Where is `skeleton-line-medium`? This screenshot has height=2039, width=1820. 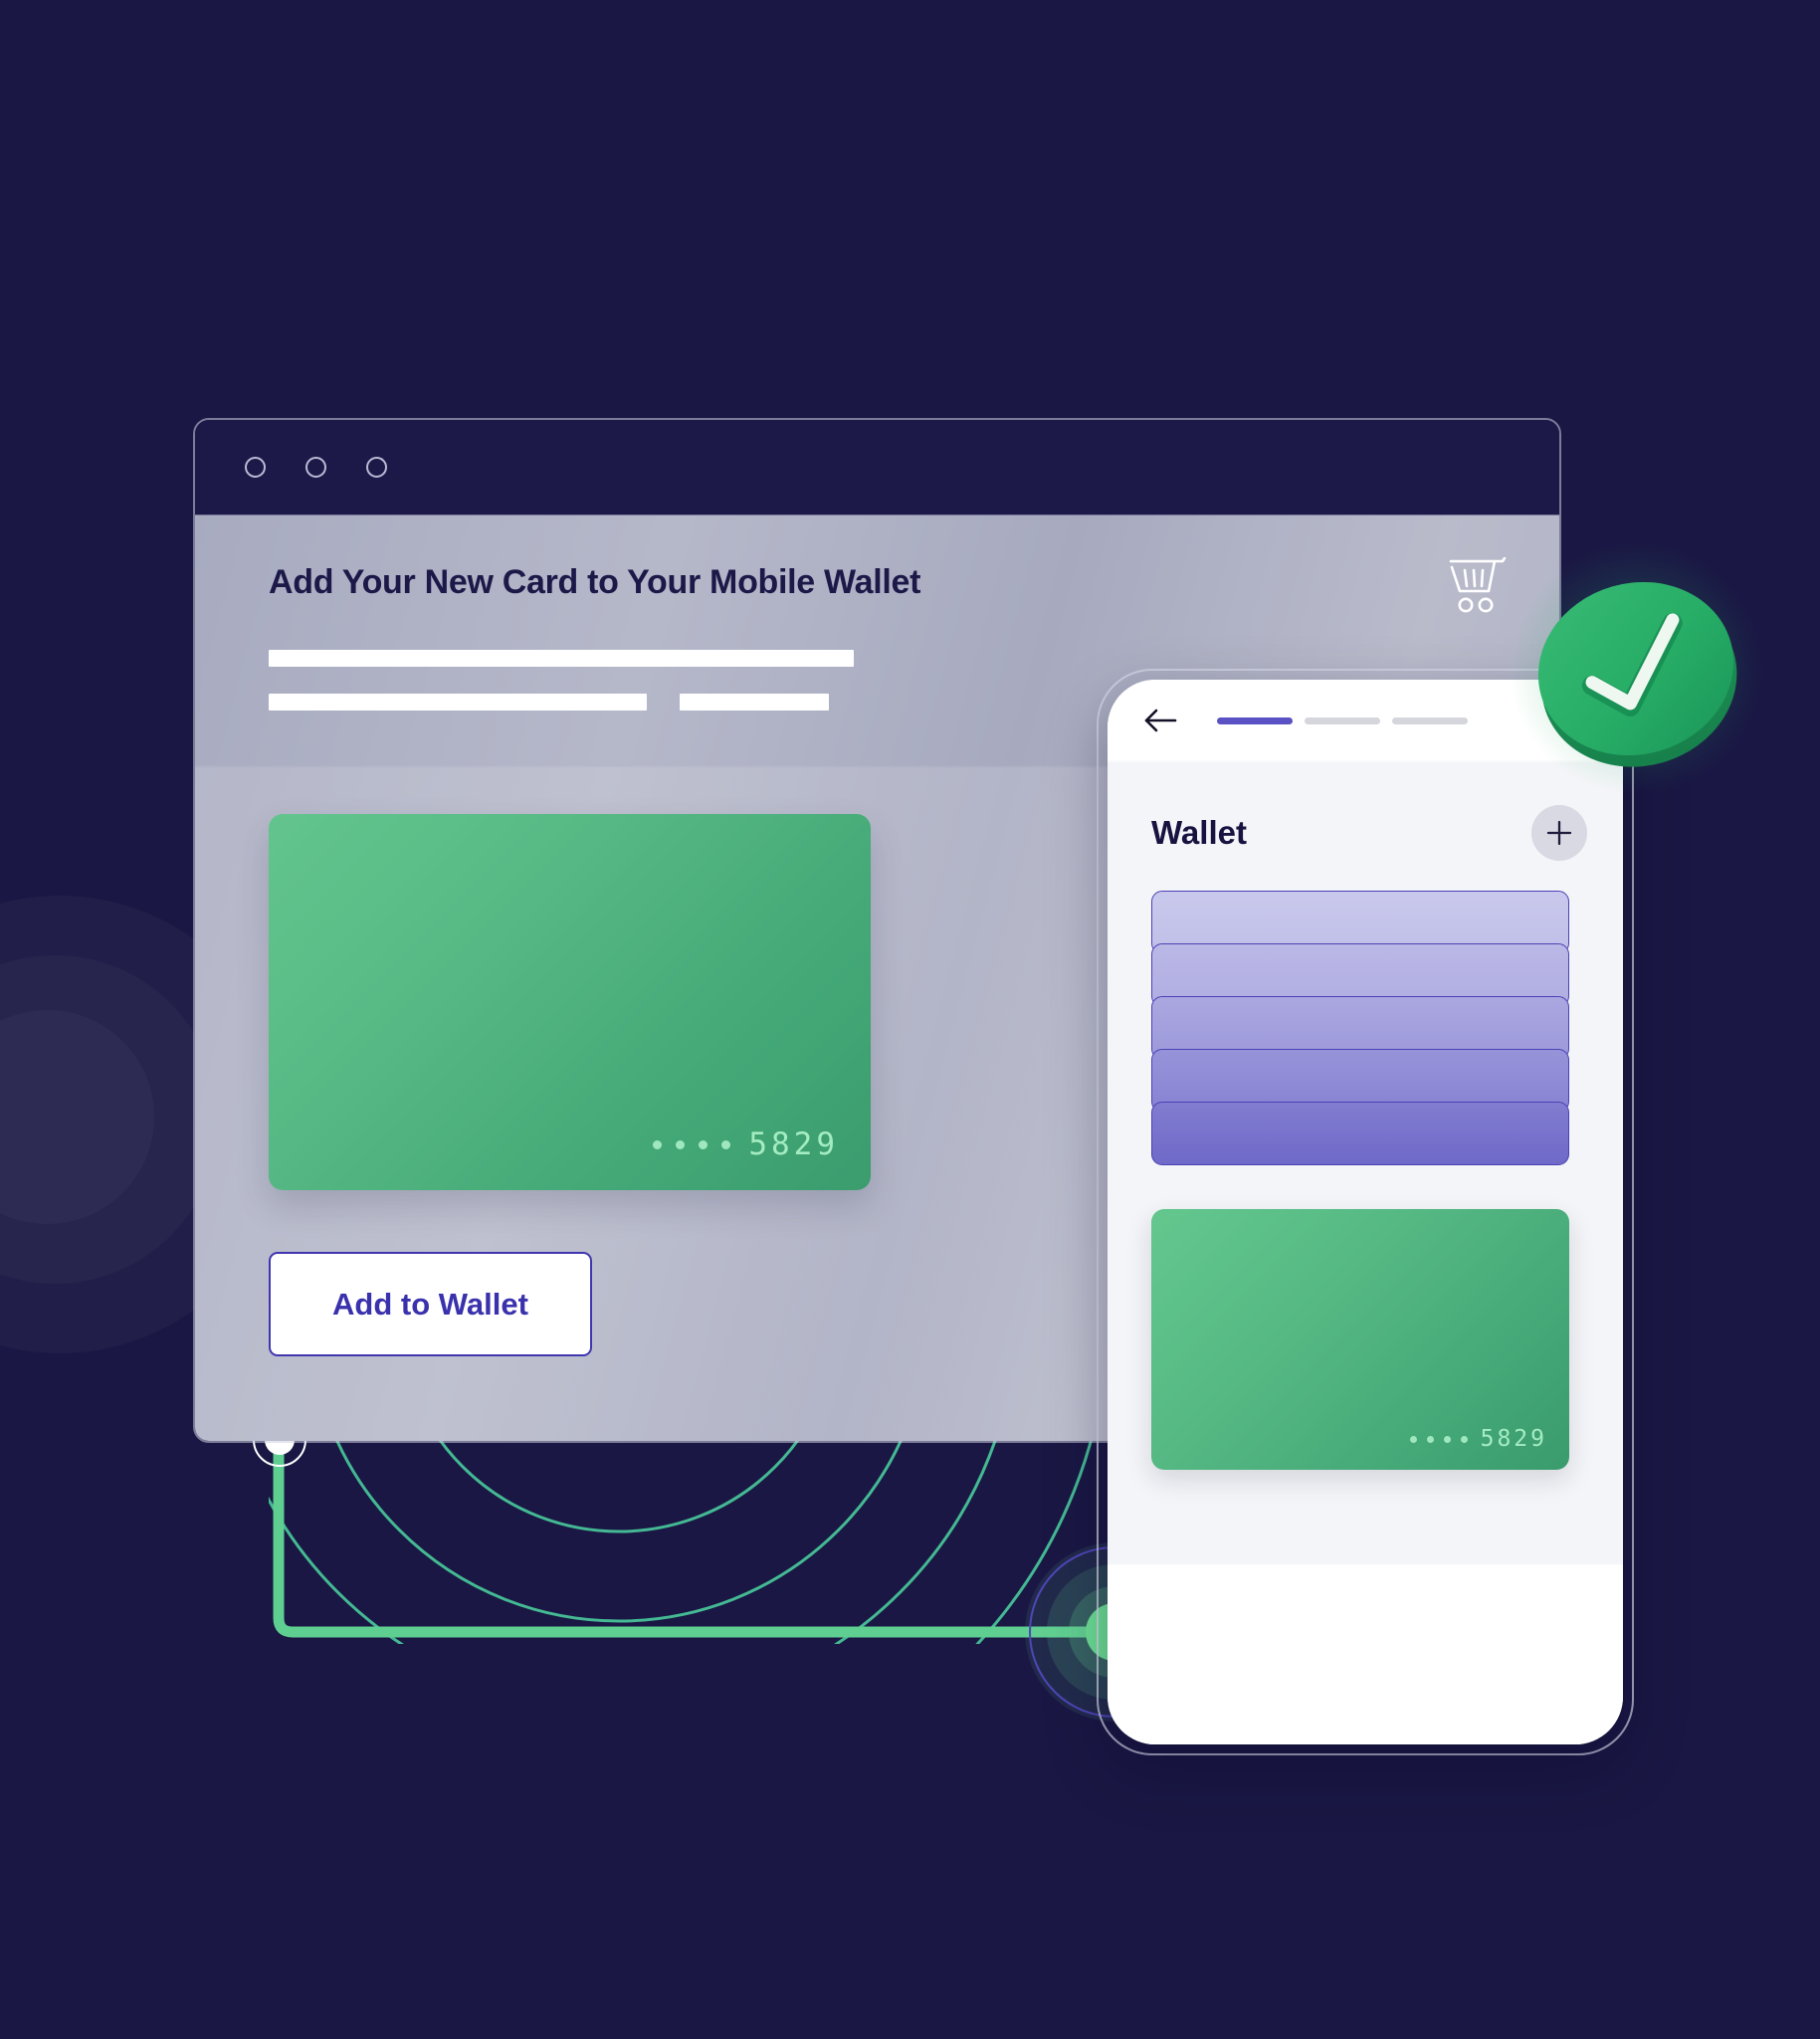 skeleton-line-medium is located at coordinates (458, 702).